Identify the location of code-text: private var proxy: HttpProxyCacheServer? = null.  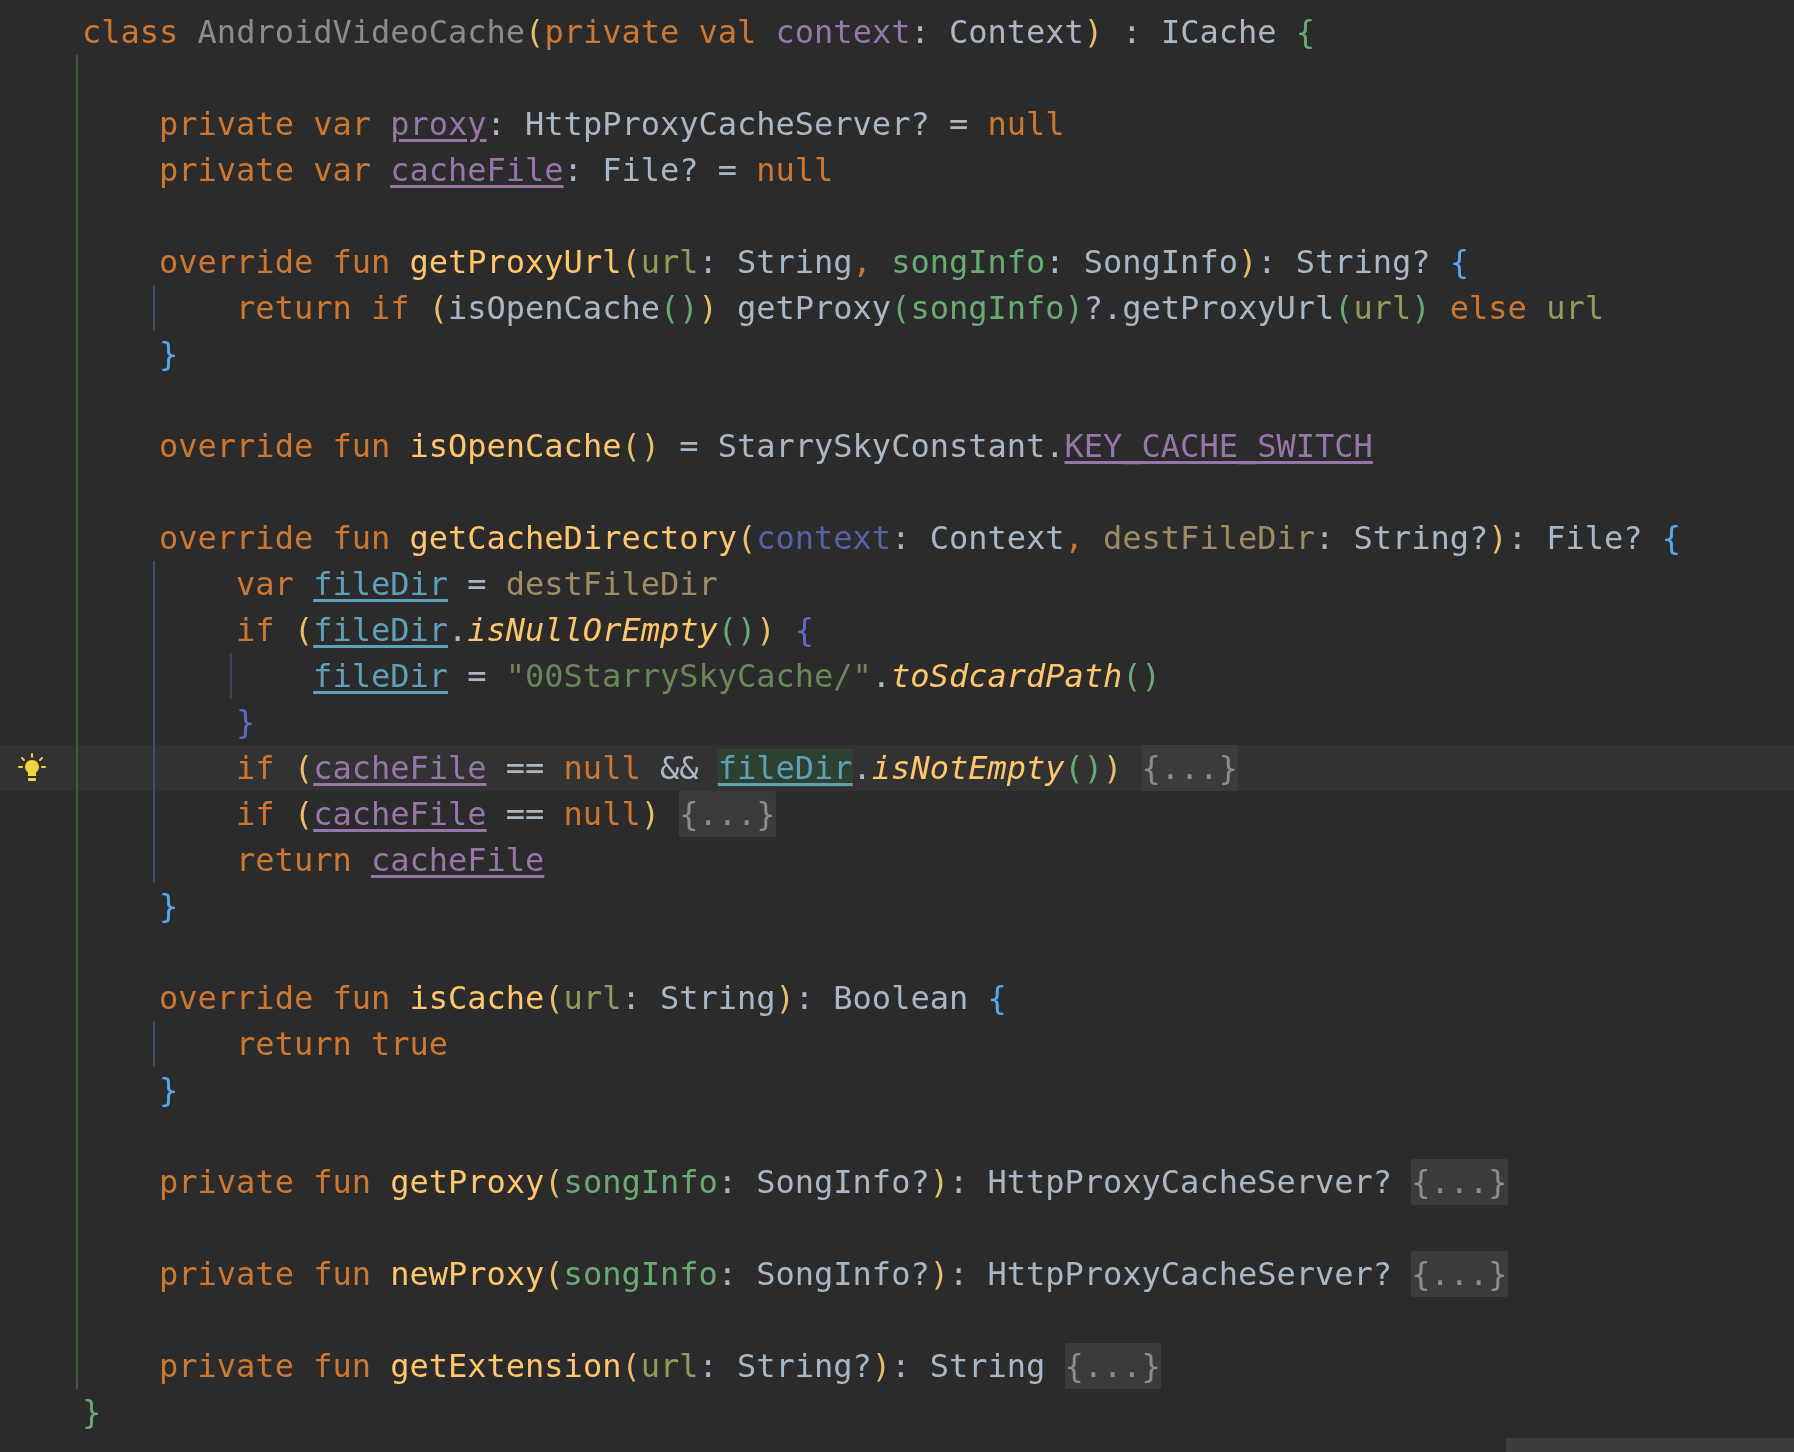
(612, 124).